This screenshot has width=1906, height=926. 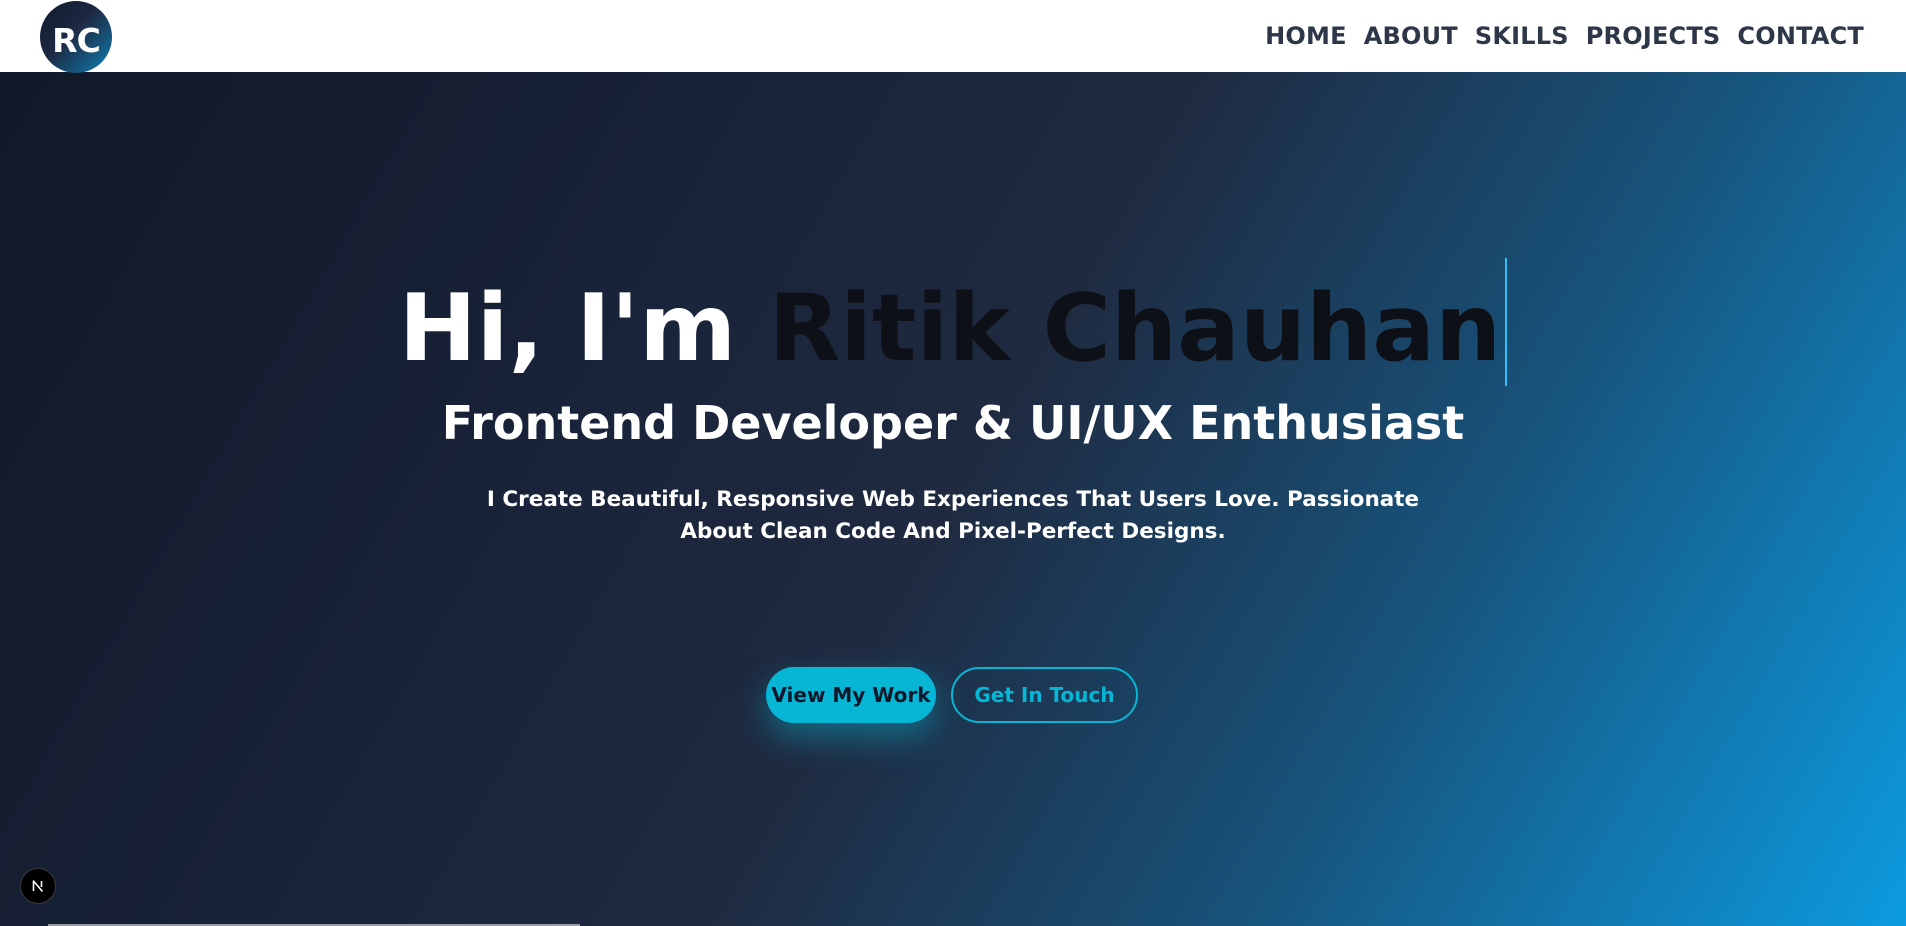 I want to click on get-in-touch-button: Get In Touch, so click(x=1044, y=695).